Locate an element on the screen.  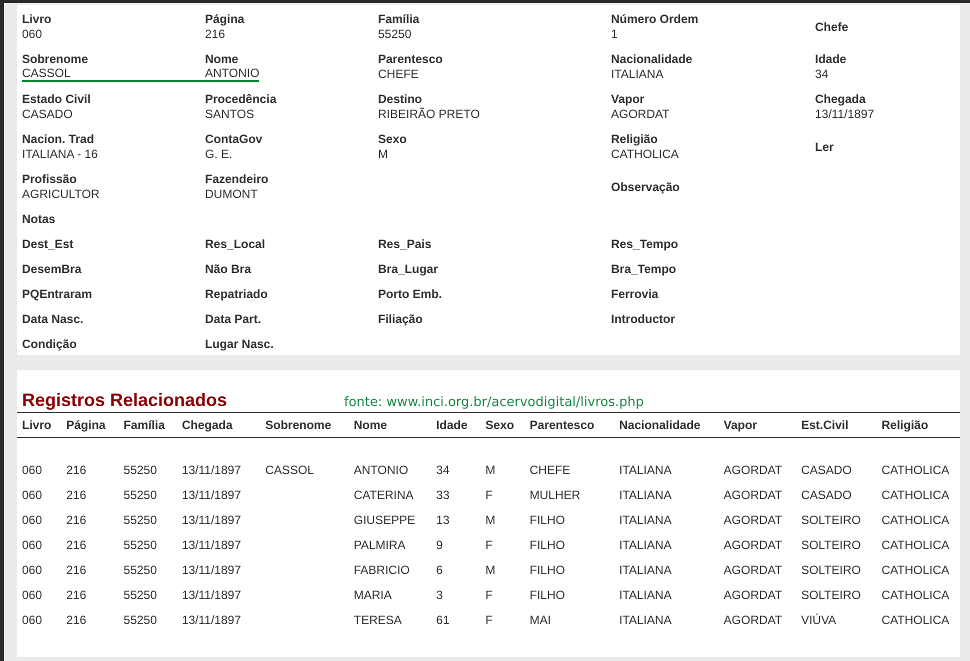
column-header: Est.Civil is located at coordinates (836, 425).